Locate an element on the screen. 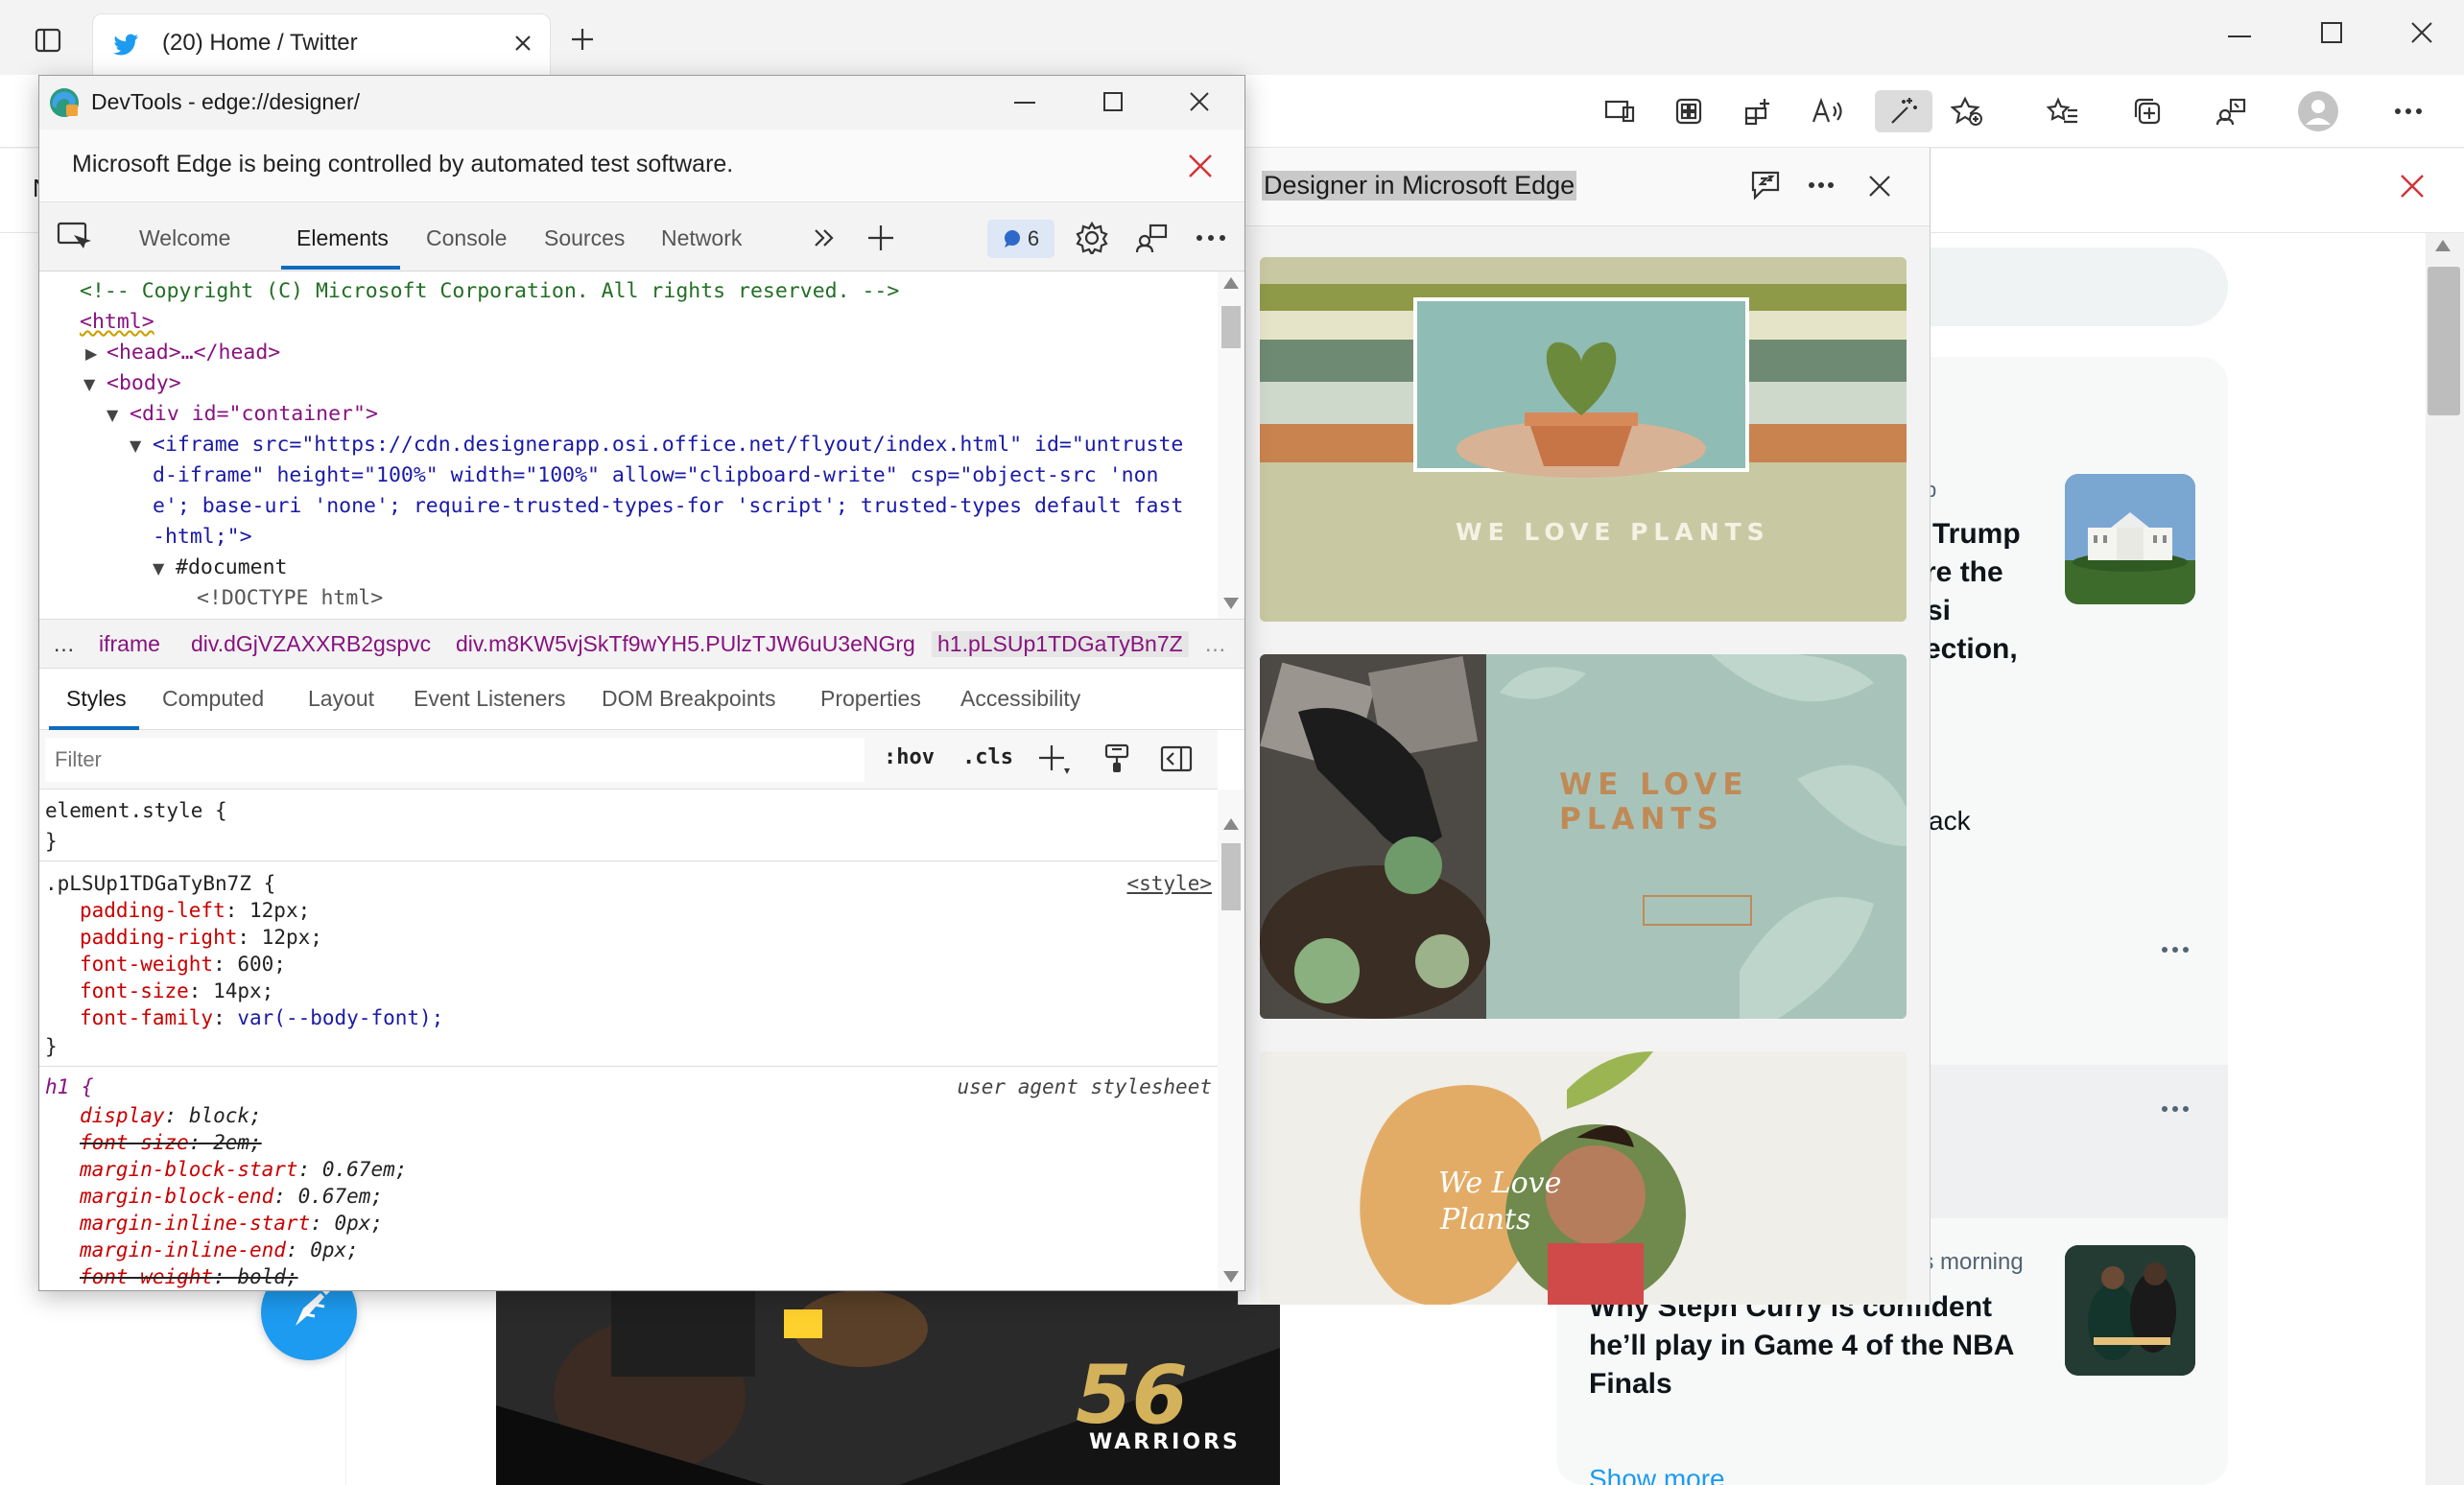 This screenshot has height=1485, width=2464. prop-font-size: font-size: 14px; is located at coordinates (176, 990).